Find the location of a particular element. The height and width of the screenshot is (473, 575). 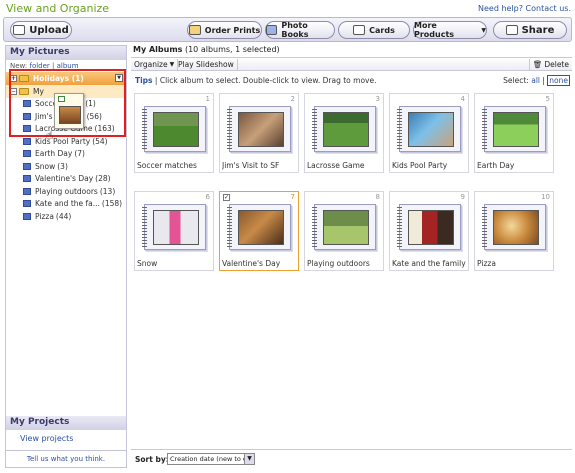

prints-icon is located at coordinates (194, 30).